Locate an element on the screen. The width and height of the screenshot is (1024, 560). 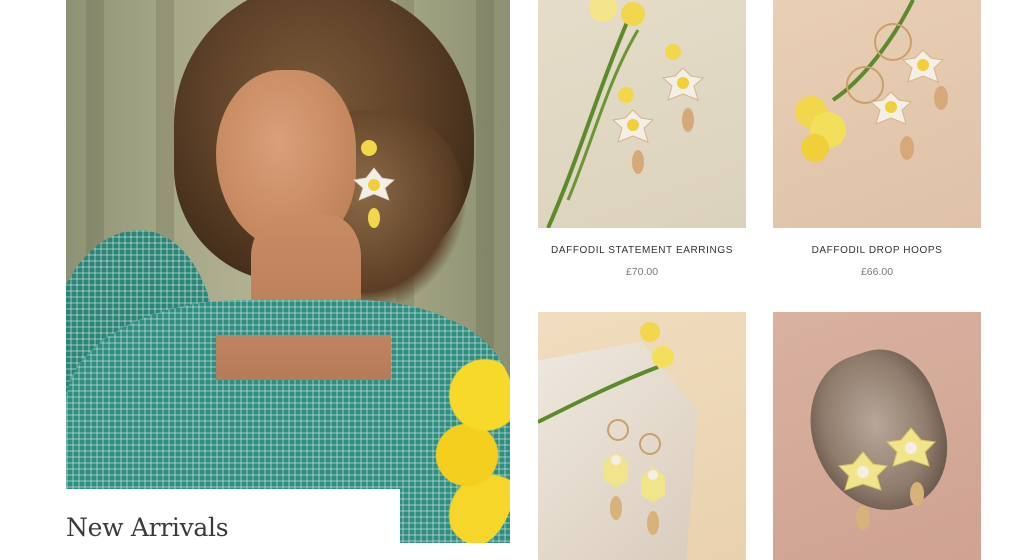
product-price: £66.00 is located at coordinates (877, 272).